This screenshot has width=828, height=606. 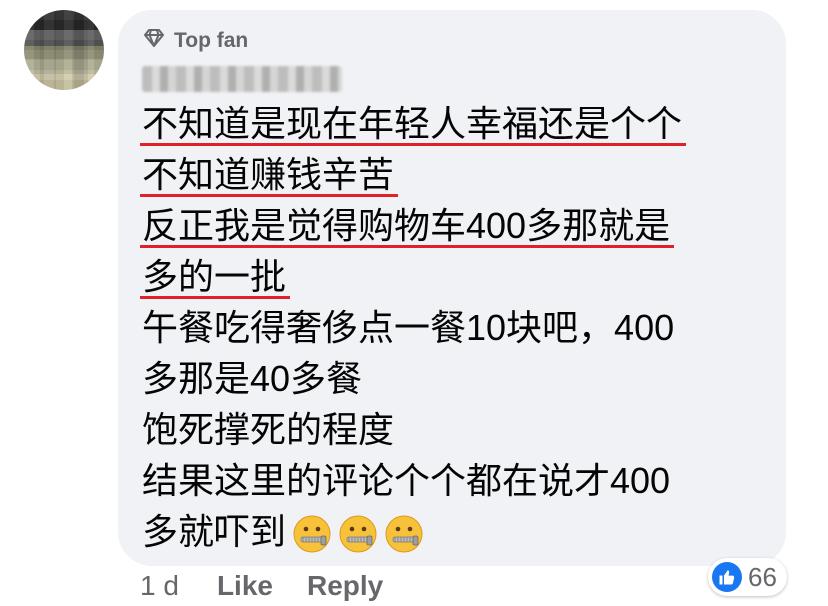 I want to click on reaction-summary: 66, so click(x=747, y=577).